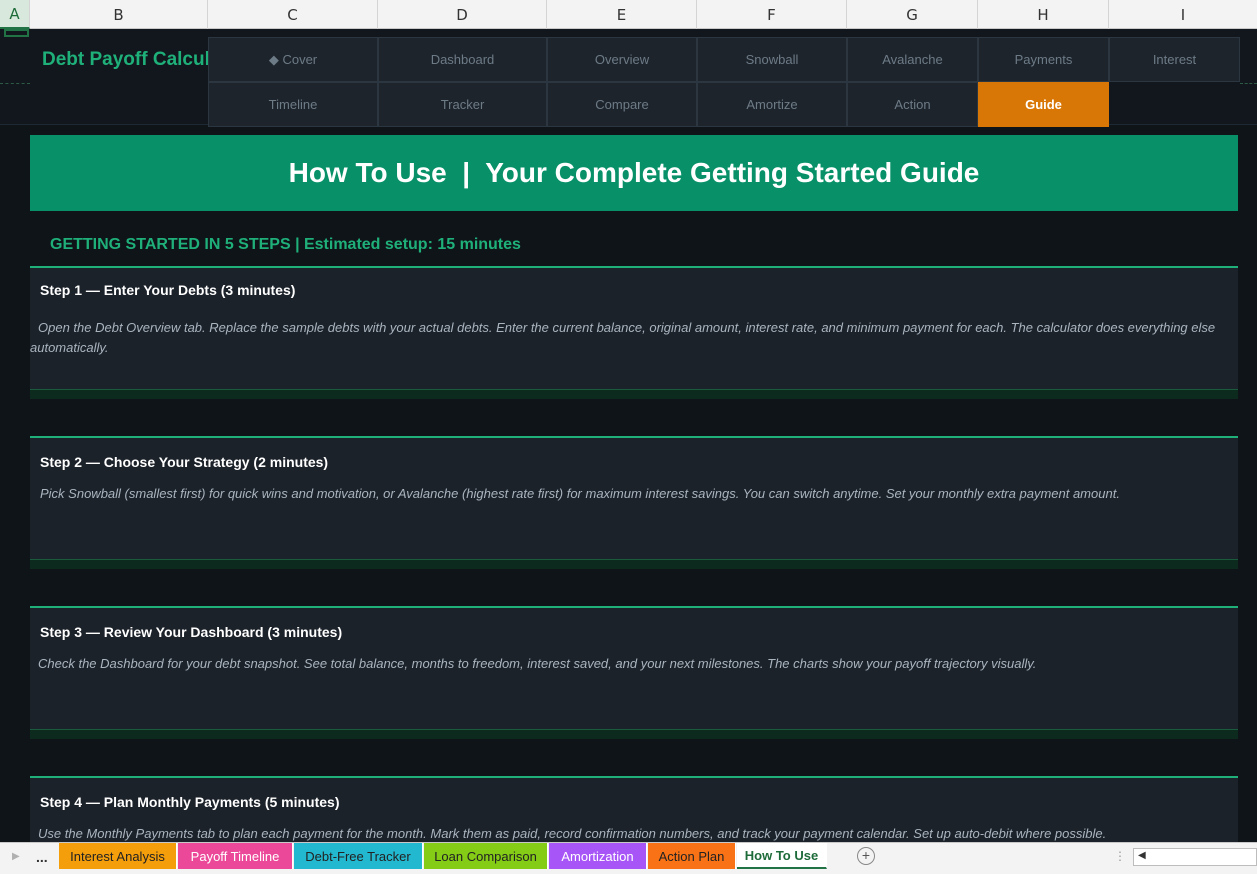  What do you see at coordinates (772, 14) in the screenshot?
I see `column-header-F: F` at bounding box center [772, 14].